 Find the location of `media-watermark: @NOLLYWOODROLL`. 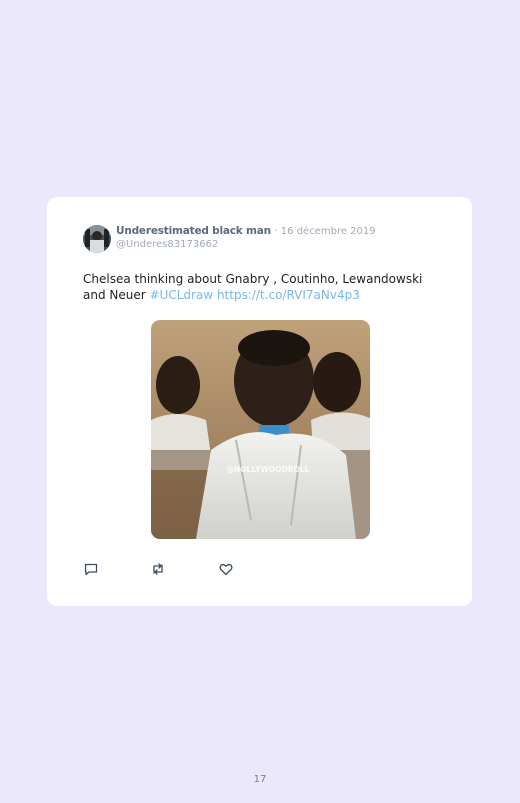

media-watermark: @NOLLYWOODROLL is located at coordinates (268, 469).